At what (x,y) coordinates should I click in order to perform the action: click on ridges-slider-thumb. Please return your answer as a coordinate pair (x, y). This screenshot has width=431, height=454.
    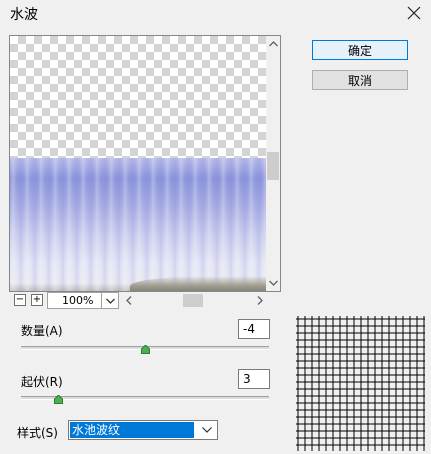
    Looking at the image, I should click on (59, 398).